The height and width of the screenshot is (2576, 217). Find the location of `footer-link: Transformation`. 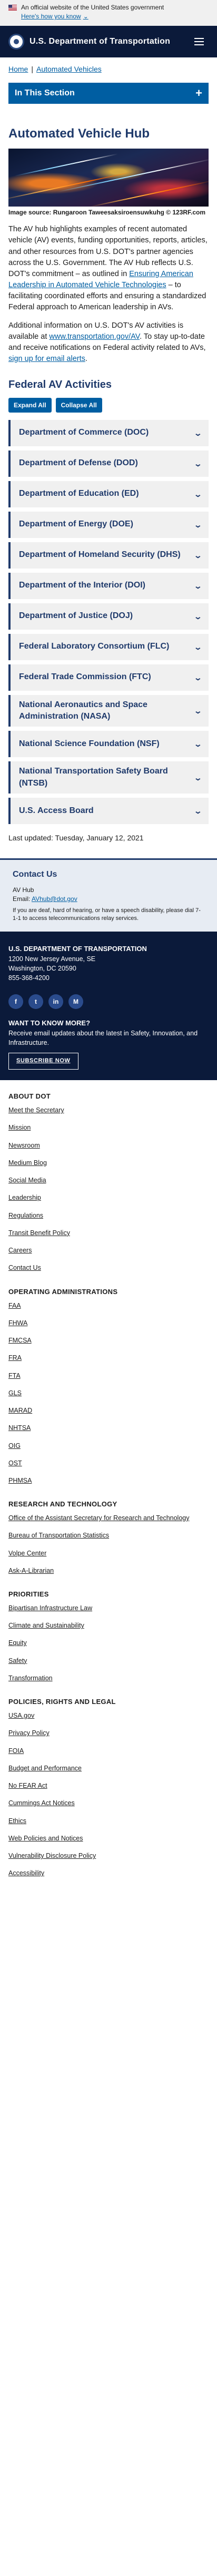

footer-link: Transformation is located at coordinates (30, 1678).